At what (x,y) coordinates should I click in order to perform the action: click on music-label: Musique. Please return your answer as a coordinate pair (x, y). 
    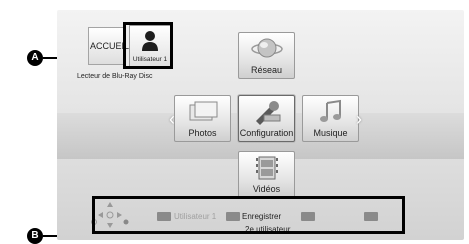
    Looking at the image, I should click on (330, 133).